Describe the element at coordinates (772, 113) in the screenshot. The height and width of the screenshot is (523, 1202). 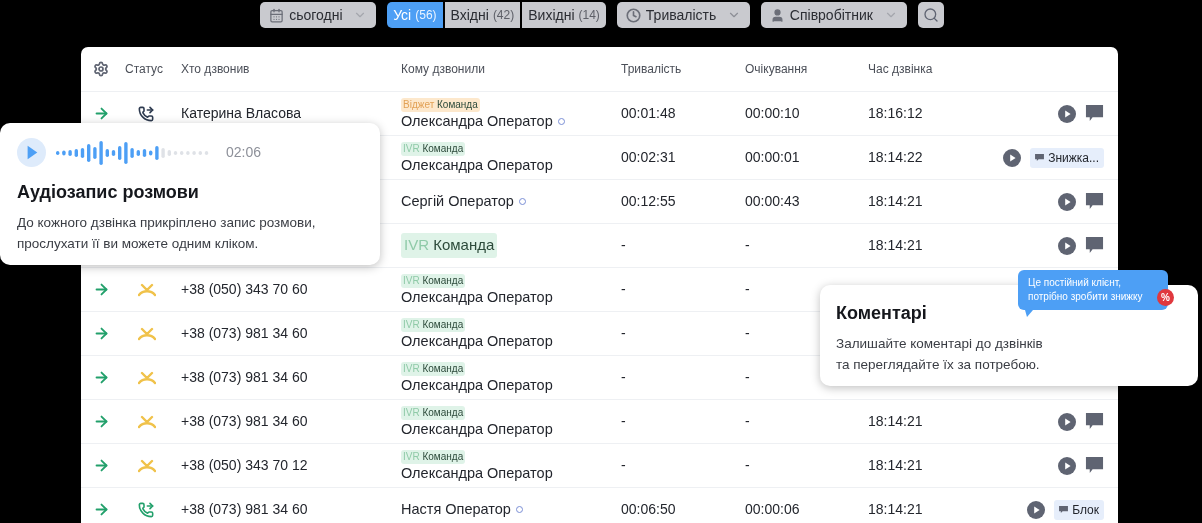
I see `wait-text: 00:00:10` at that location.